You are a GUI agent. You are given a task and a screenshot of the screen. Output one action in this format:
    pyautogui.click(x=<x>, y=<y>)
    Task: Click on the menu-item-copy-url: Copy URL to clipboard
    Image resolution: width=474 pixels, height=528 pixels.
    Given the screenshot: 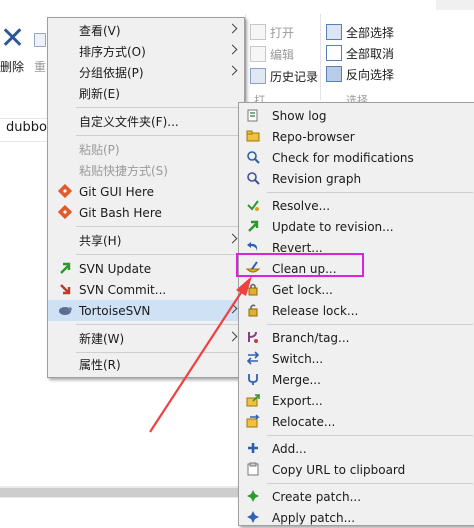 What is the action you would take?
    pyautogui.click(x=356, y=469)
    